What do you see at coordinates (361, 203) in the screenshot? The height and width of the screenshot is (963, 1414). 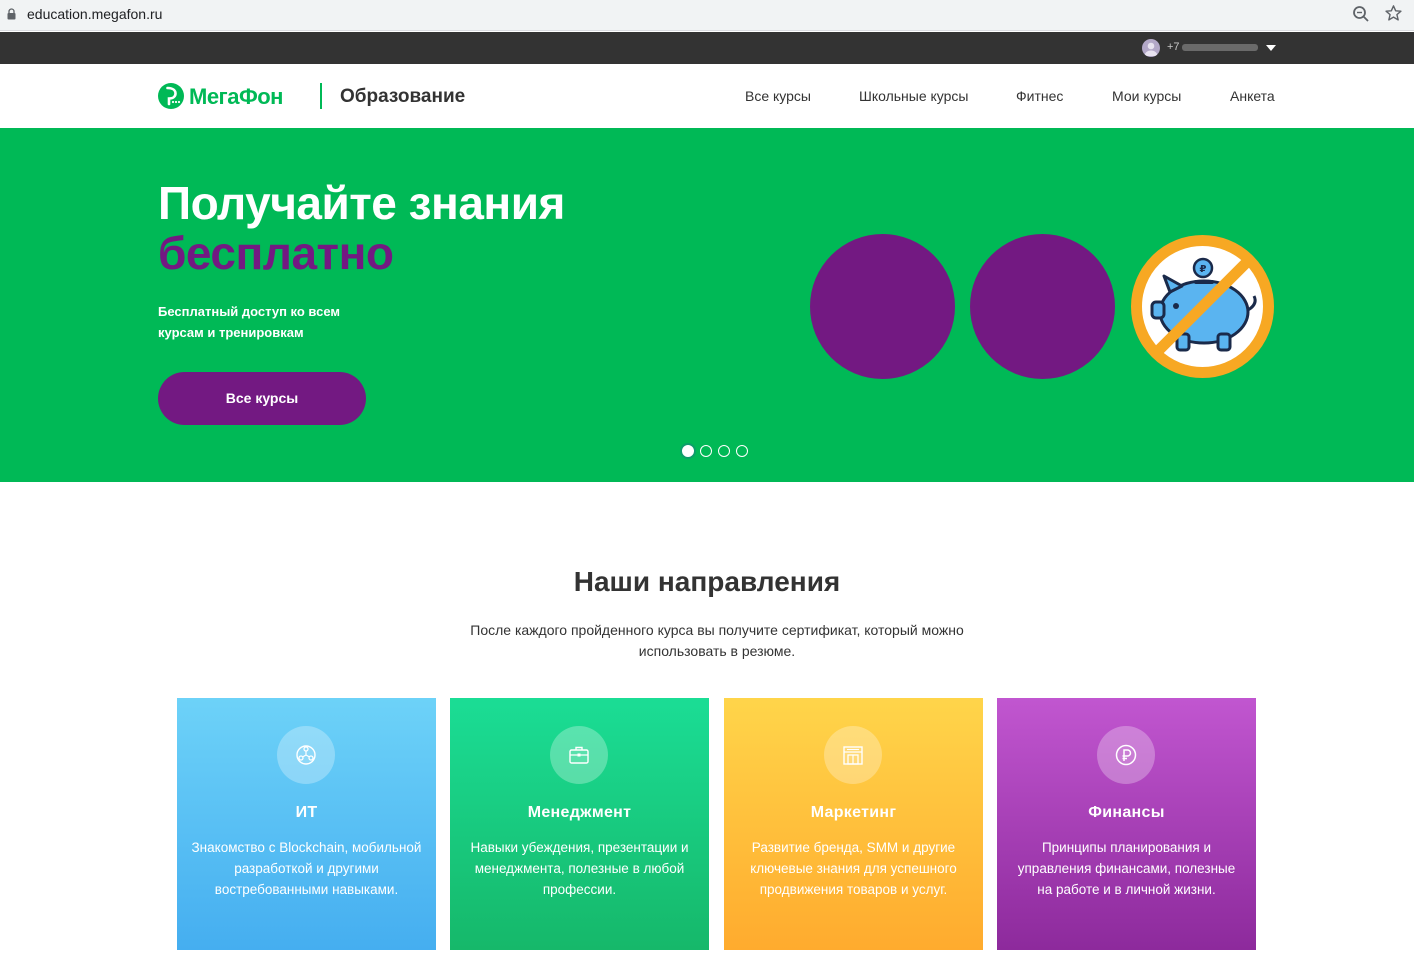 I see `hero-title: Получайте знания` at bounding box center [361, 203].